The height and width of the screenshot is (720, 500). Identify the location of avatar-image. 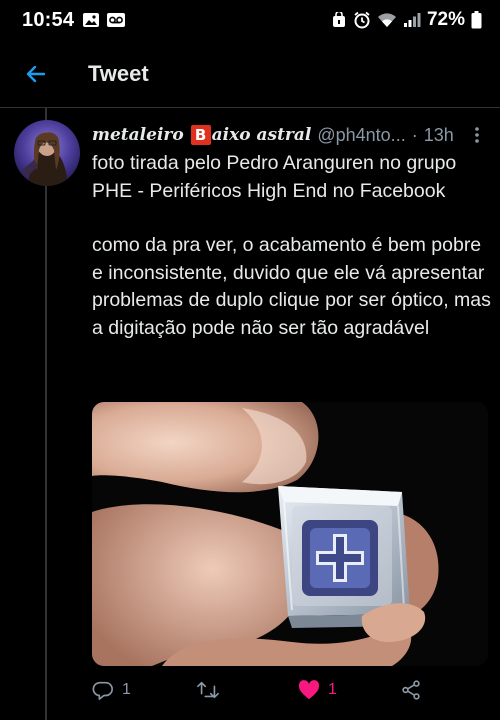
(45, 159).